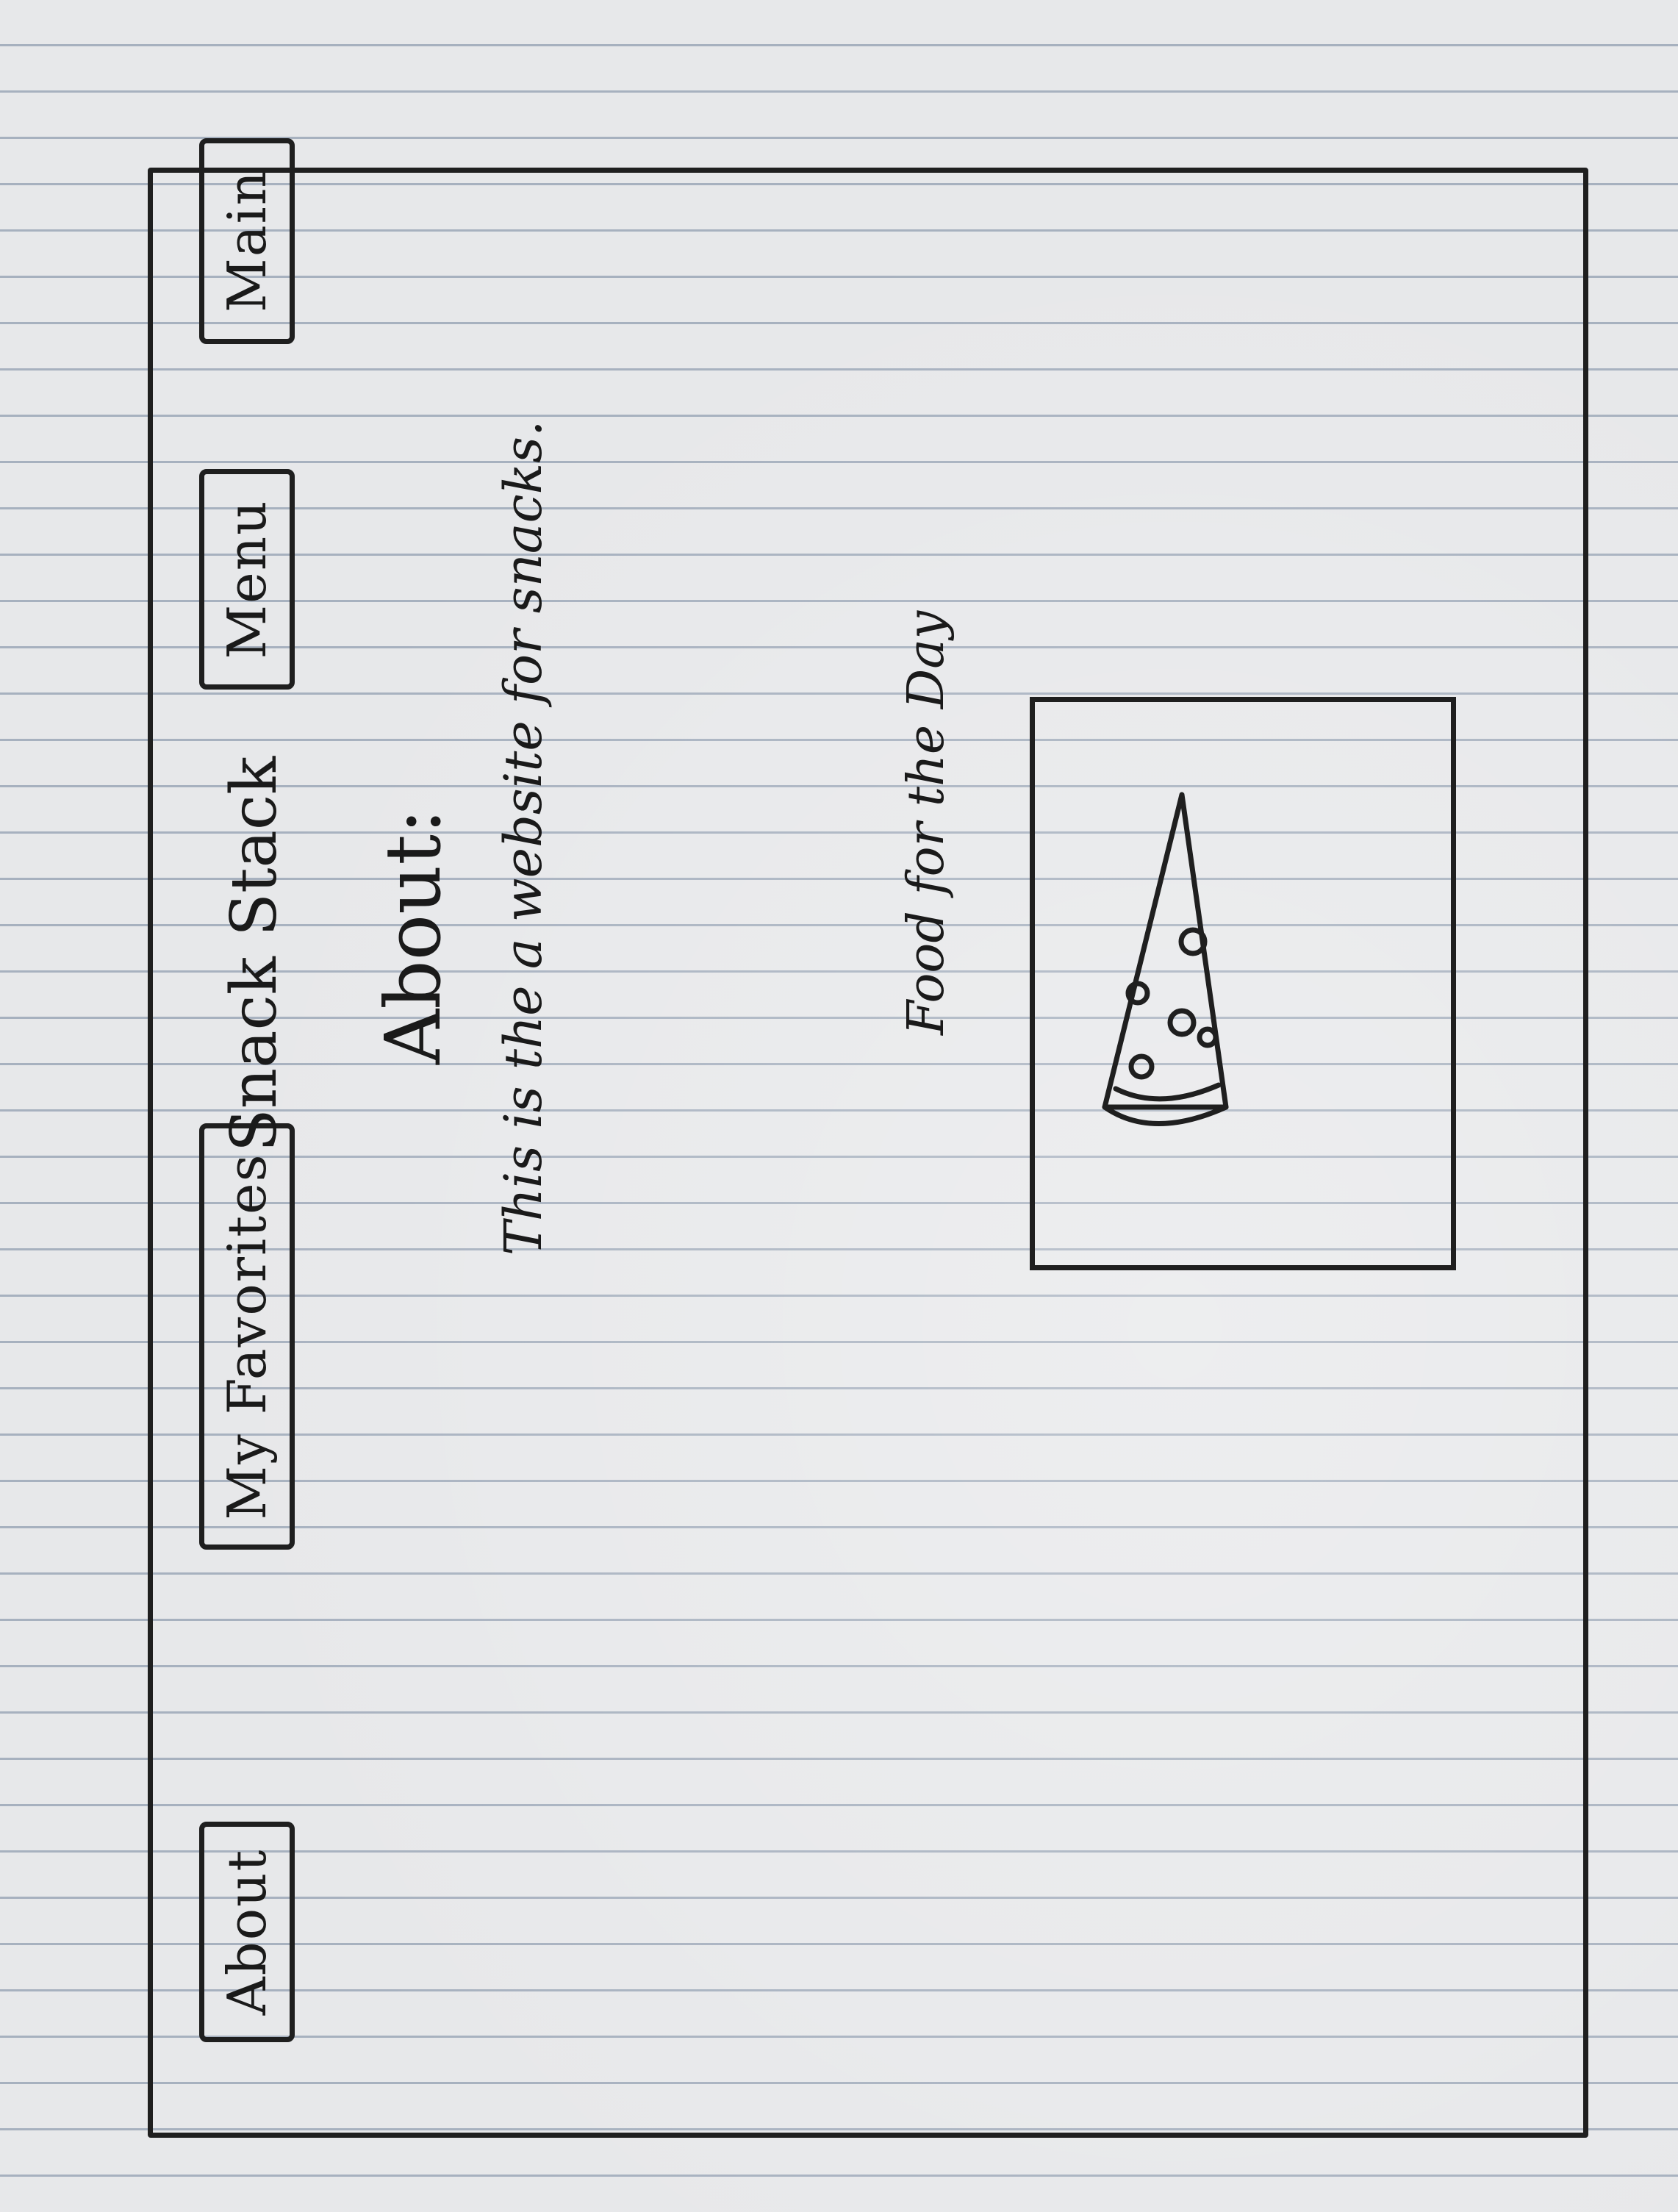  What do you see at coordinates (926, 822) in the screenshot?
I see `food-of-the-day-title: Food for the Day` at bounding box center [926, 822].